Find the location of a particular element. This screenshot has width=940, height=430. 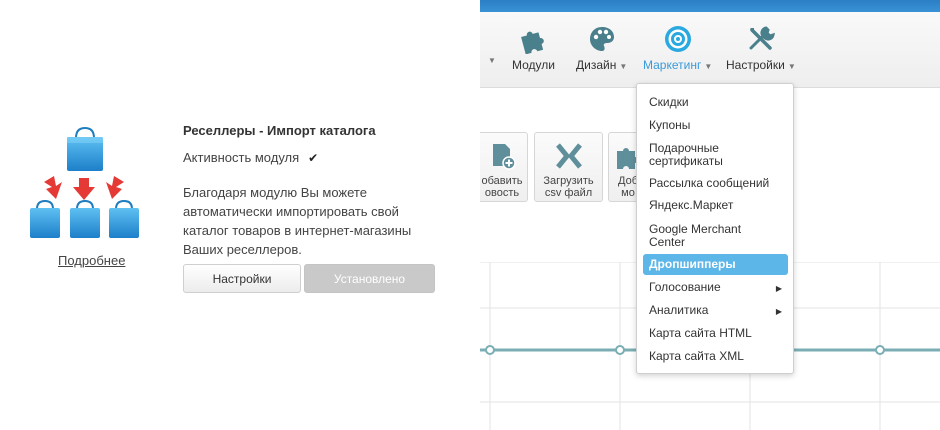

reseller-illustration is located at coordinates (84, 182).